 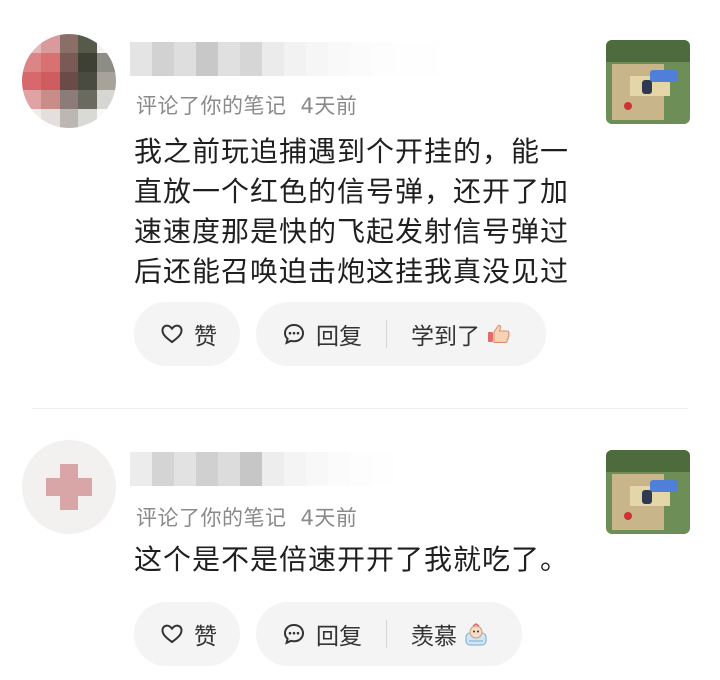 I want to click on comment-line: 直放一个红色的信号弹，还开了加, so click(x=352, y=191).